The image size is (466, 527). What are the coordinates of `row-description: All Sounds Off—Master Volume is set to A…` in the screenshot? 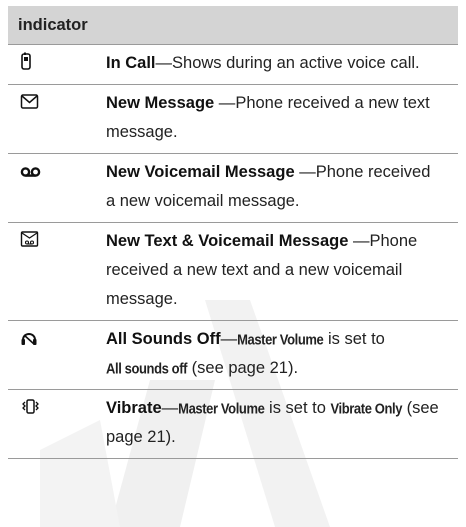 It's located at (278, 355).